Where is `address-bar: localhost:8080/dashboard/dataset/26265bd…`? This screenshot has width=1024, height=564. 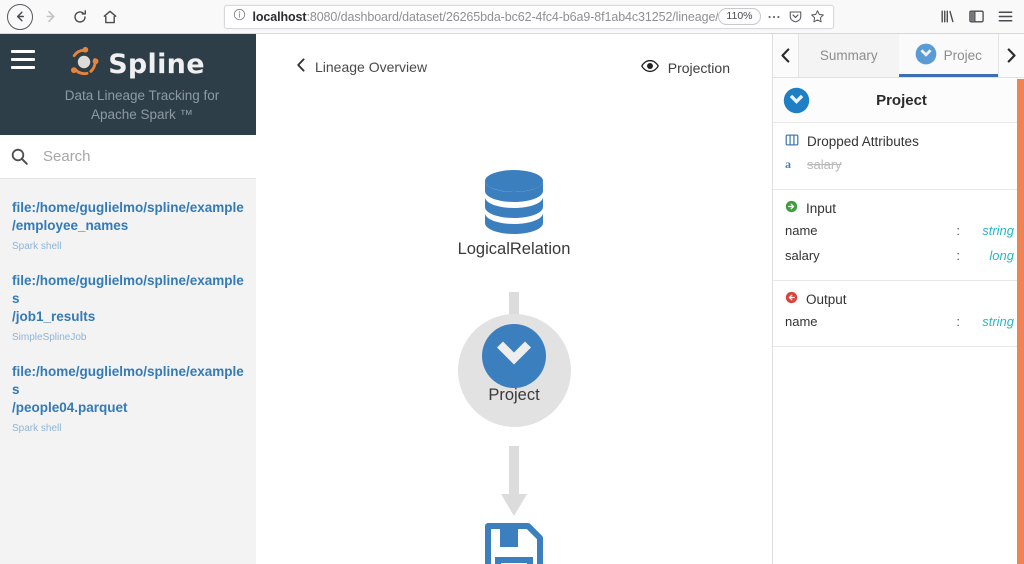
address-bar: localhost:8080/dashboard/dataset/26265bd… is located at coordinates (528, 16).